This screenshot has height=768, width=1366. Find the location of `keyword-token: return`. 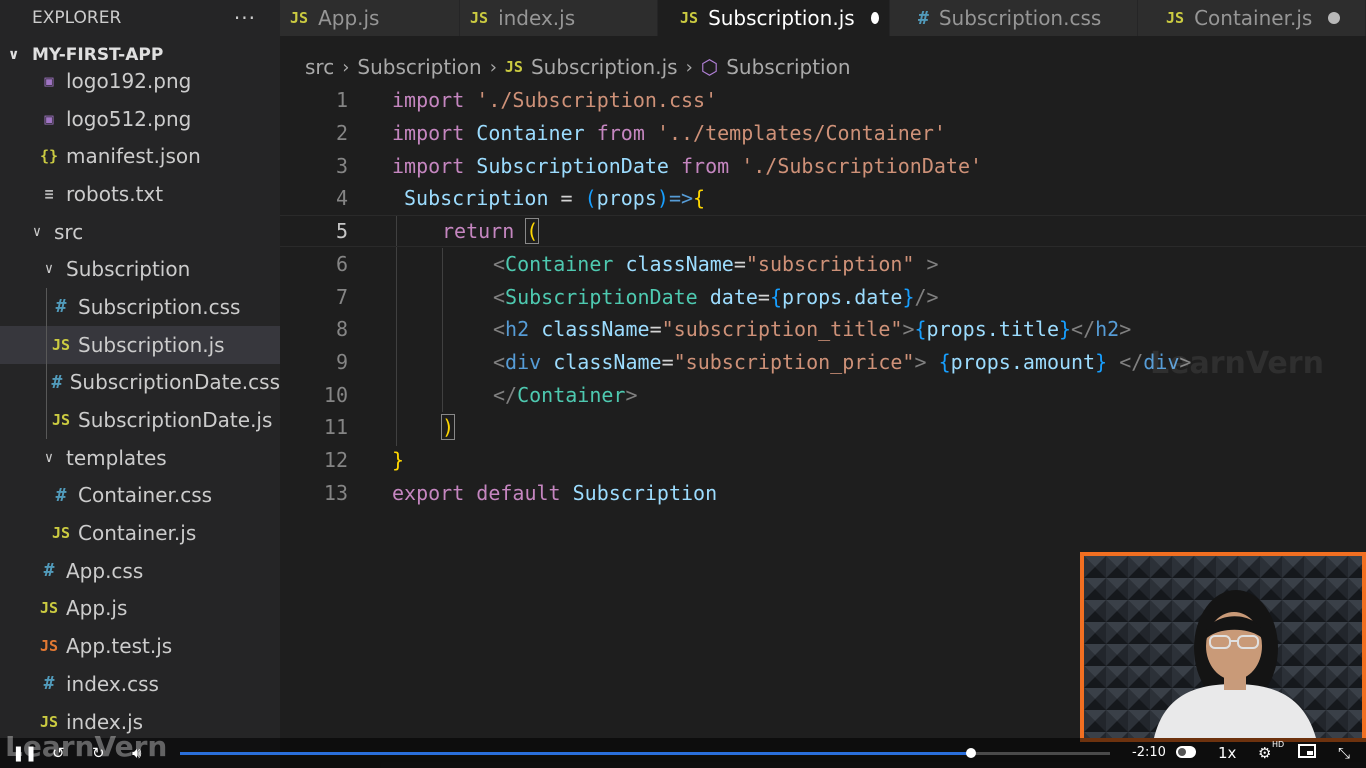

keyword-token: return is located at coordinates (478, 231).